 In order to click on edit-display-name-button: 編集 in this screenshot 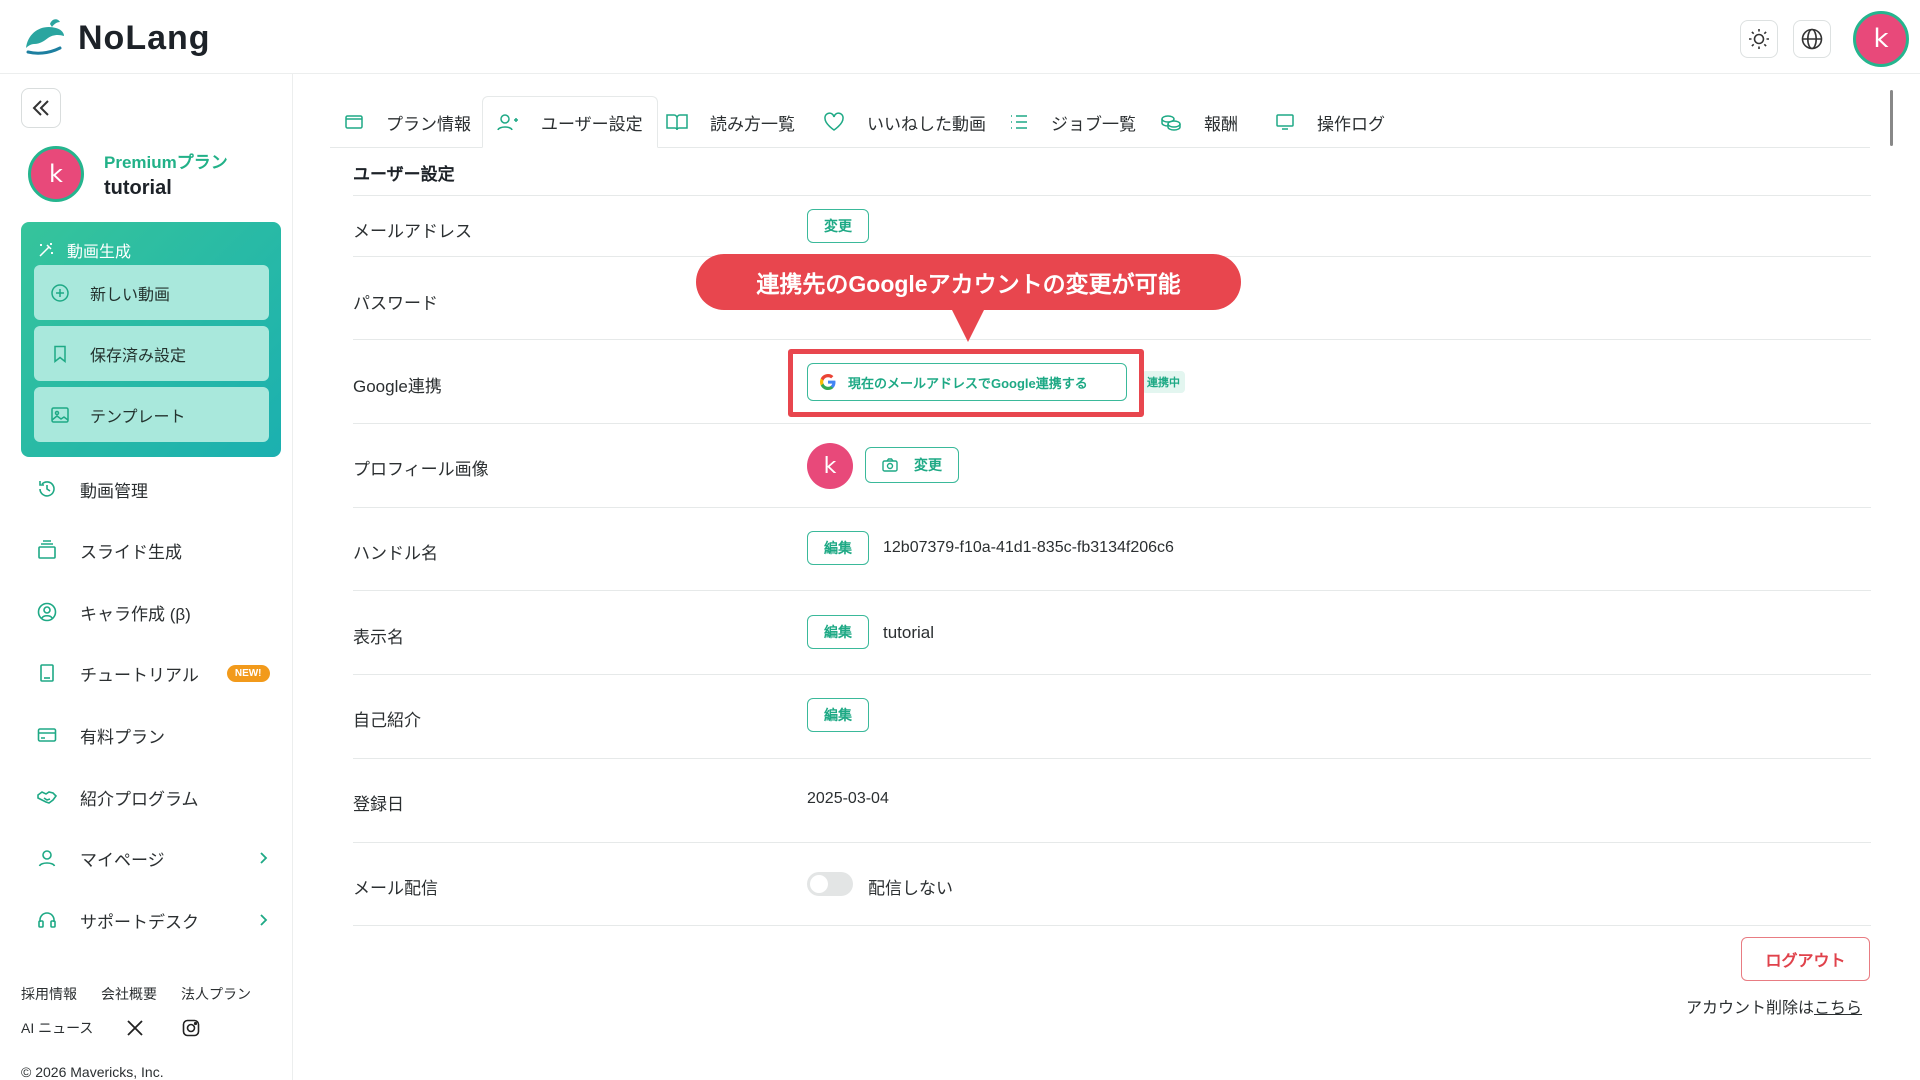, I will do `click(838, 632)`.